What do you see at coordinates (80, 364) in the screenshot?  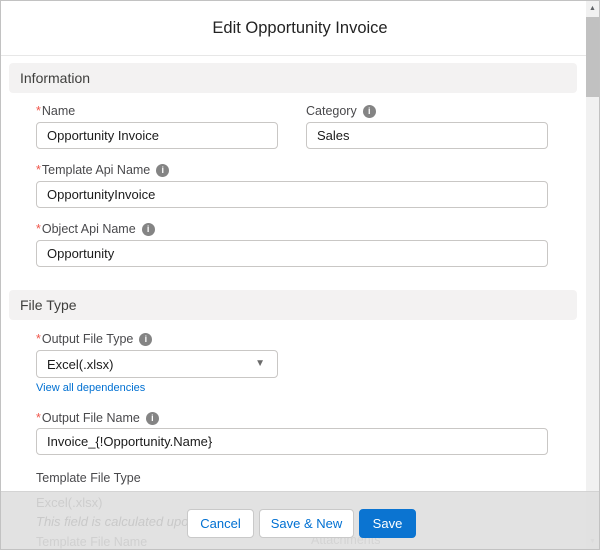 I see `output-file-type-value: Excel(.xlsx)` at bounding box center [80, 364].